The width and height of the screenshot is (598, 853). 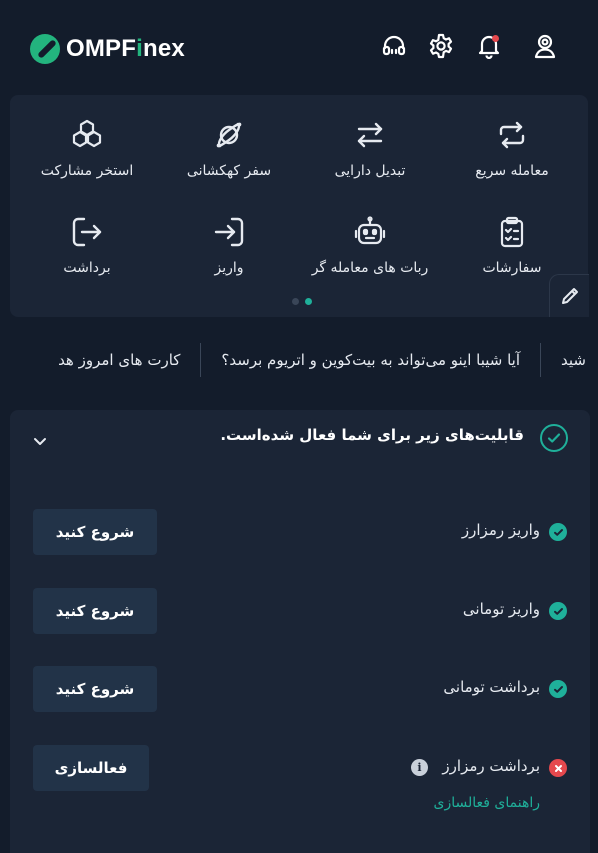 I want to click on edit-shortcuts-button, so click(x=569, y=295).